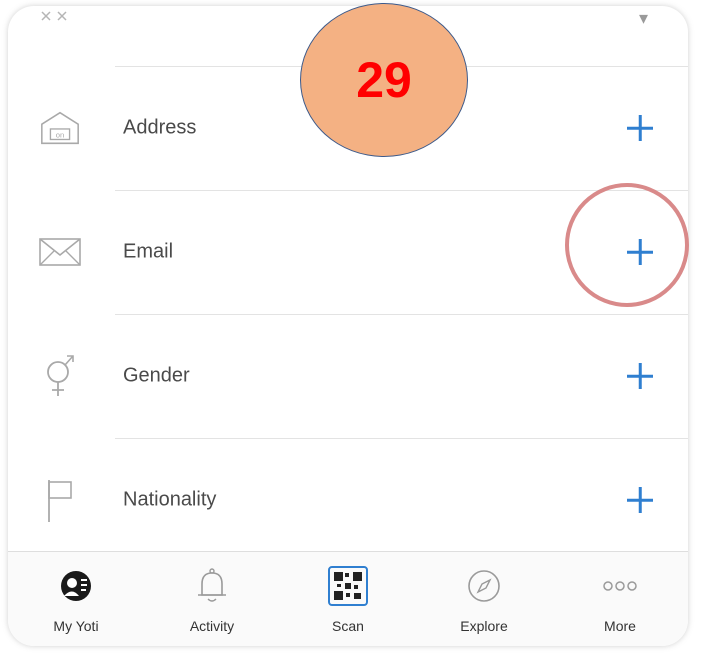  What do you see at coordinates (640, 252) in the screenshot?
I see `add-email-button` at bounding box center [640, 252].